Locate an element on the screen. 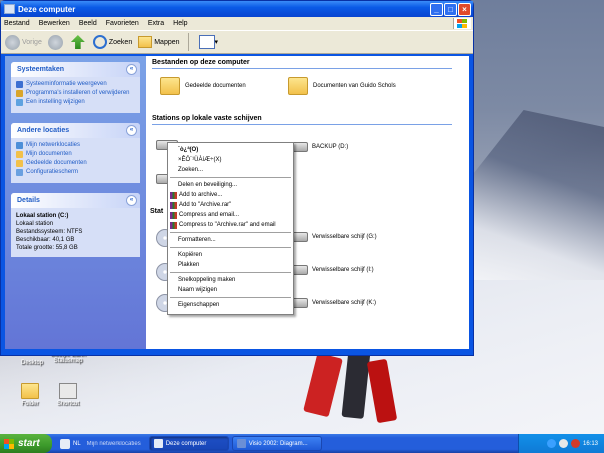  start-button: start is located at coordinates (26, 443).